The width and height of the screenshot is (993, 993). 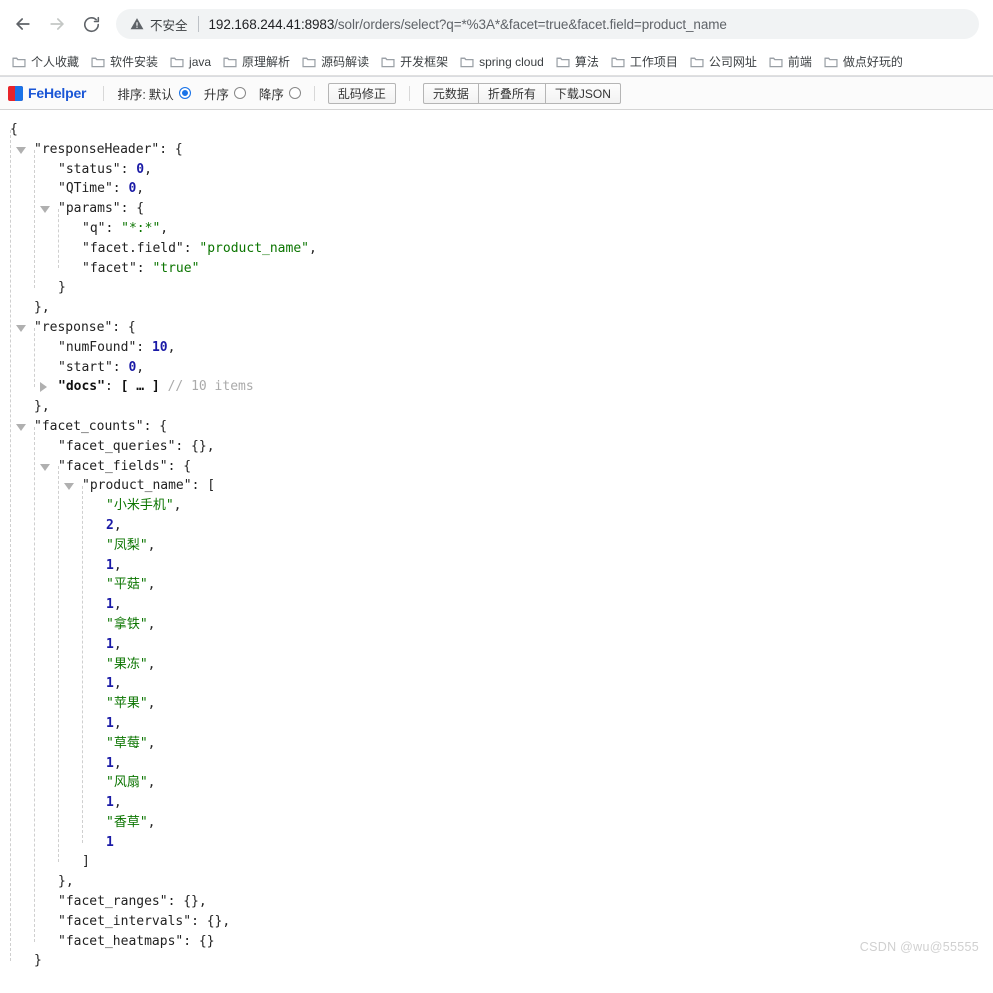 I want to click on json-line-content: "product_name": [, so click(x=110, y=486).